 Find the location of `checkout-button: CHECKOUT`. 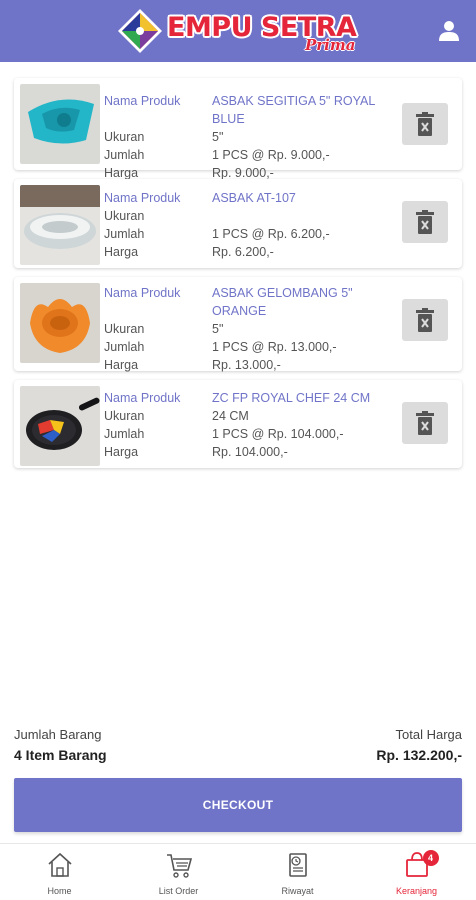

checkout-button: CHECKOUT is located at coordinates (238, 805).